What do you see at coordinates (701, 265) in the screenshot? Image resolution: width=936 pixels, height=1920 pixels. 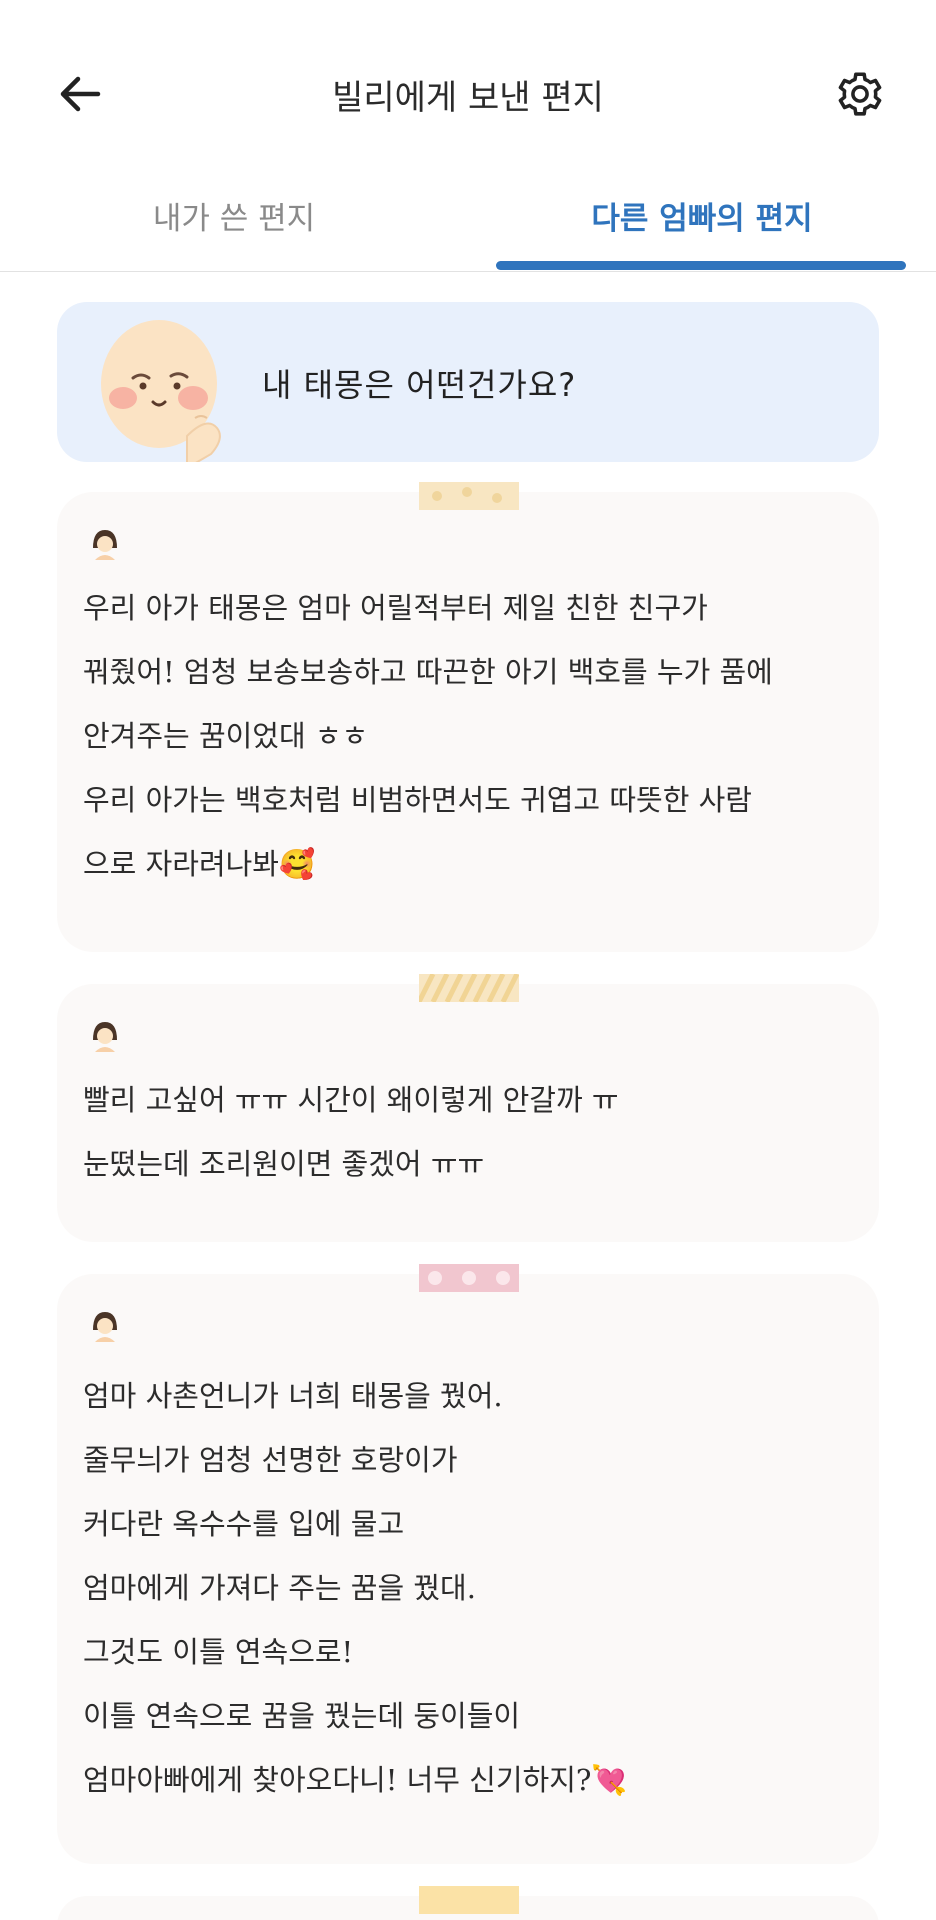 I see `active-tab-indicator` at bounding box center [701, 265].